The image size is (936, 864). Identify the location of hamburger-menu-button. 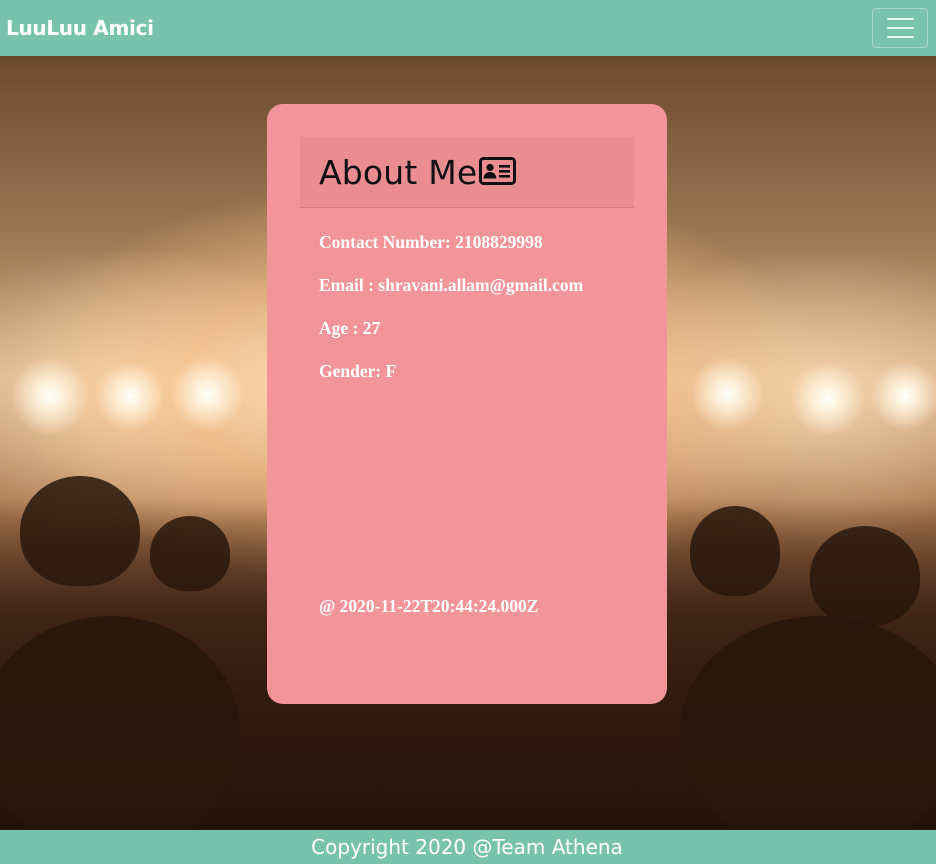
(900, 28).